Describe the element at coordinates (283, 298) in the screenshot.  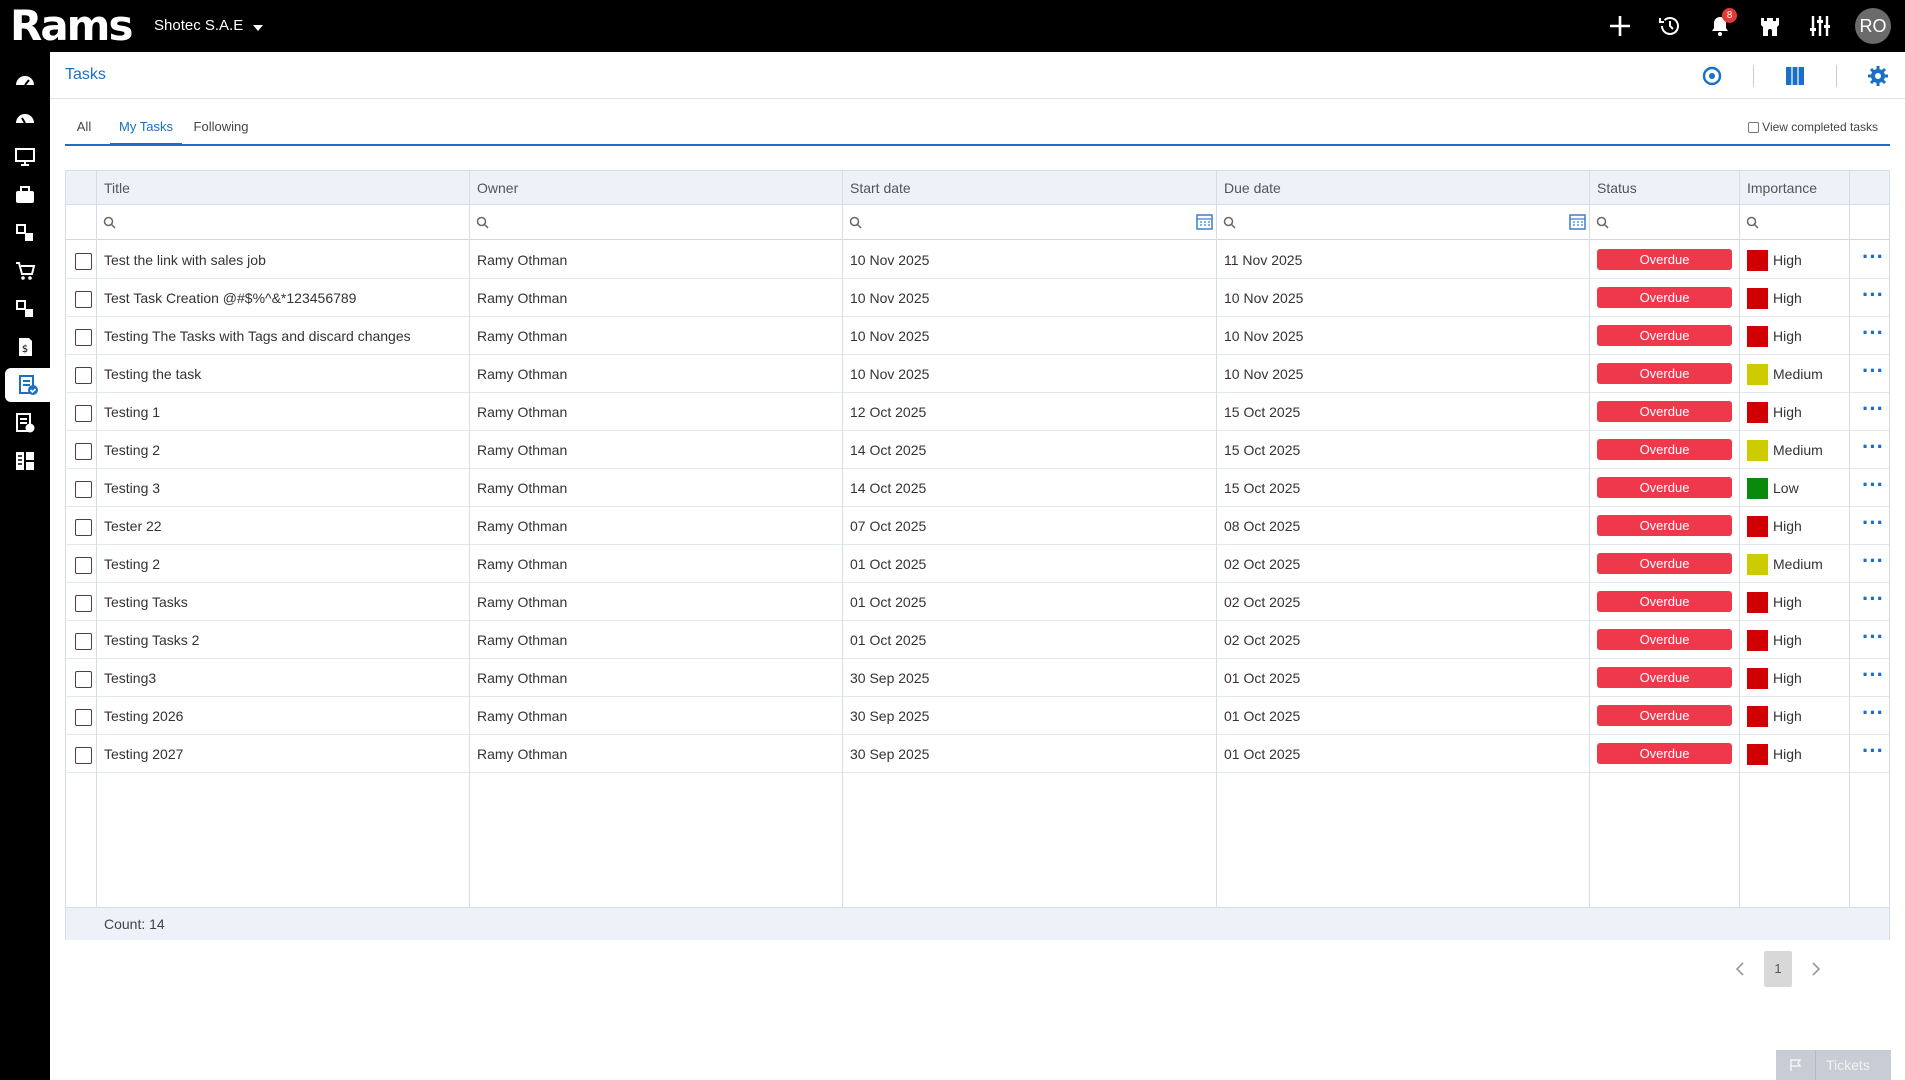
I see `task-title: Test Task Creation @#$%^&*123456789` at that location.